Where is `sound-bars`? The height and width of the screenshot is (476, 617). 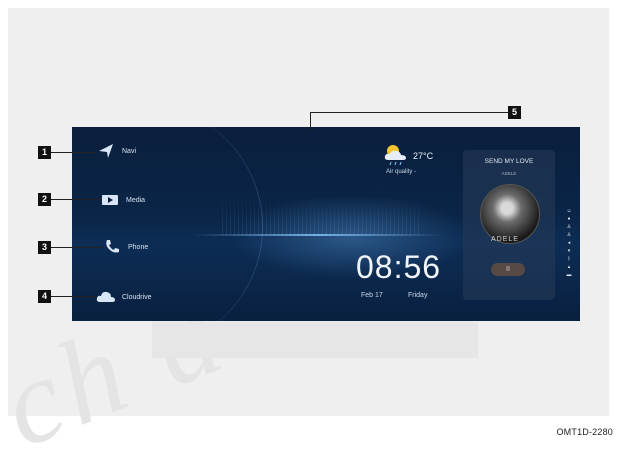 sound-bars is located at coordinates (322, 216).